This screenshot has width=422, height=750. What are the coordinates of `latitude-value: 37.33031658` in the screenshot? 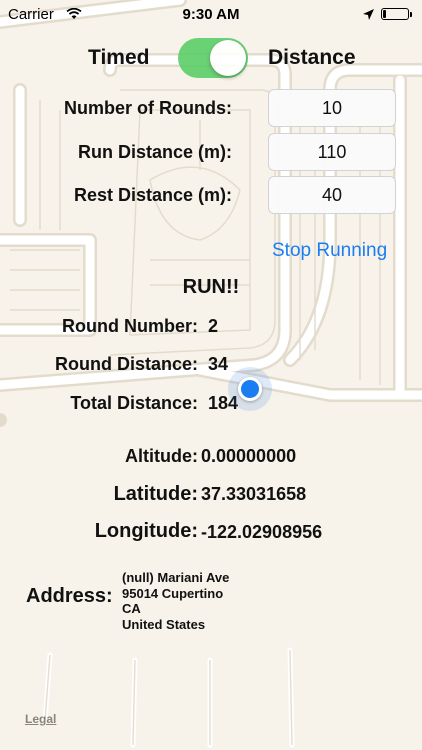 It's located at (254, 494).